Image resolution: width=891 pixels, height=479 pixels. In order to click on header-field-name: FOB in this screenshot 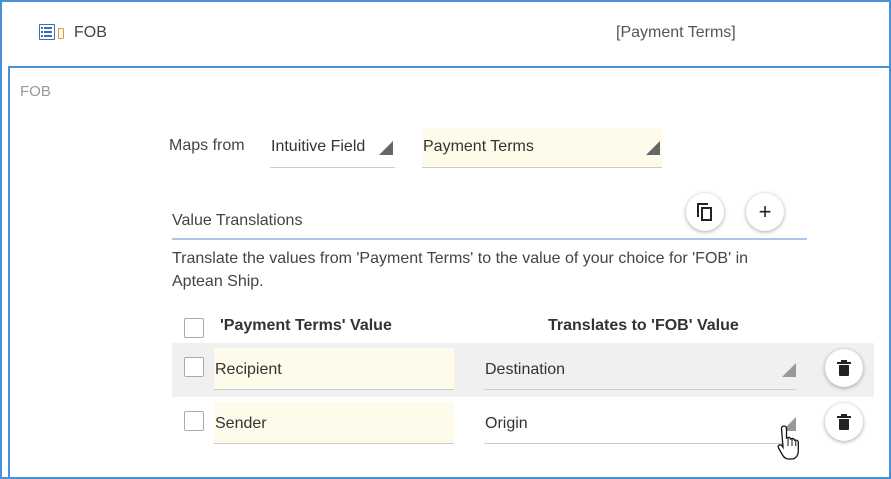, I will do `click(90, 32)`.